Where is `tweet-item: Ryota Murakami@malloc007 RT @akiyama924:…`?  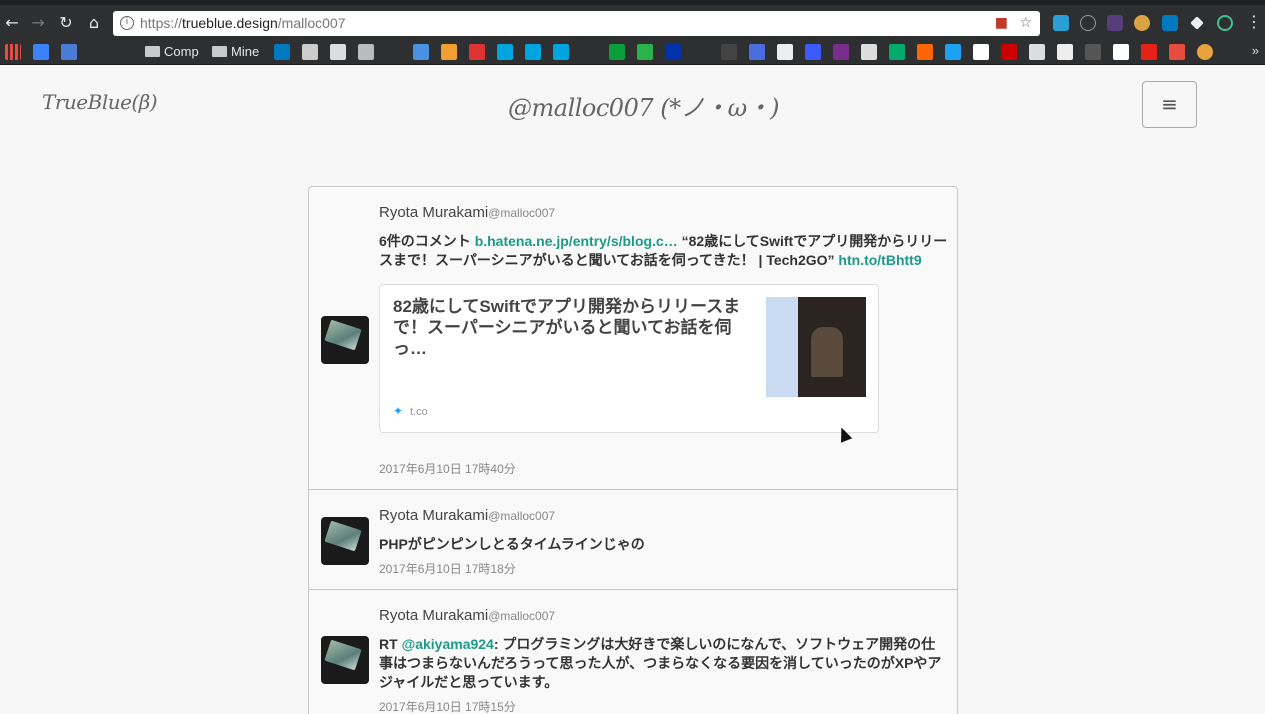 tweet-item: Ryota Murakami@malloc007 RT @akiyama924:… is located at coordinates (633, 652).